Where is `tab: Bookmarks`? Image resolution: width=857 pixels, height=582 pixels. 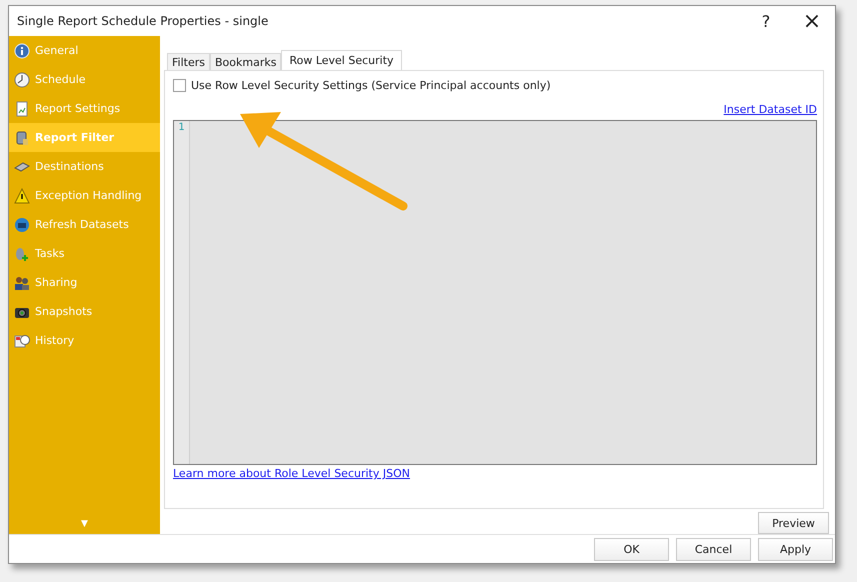
tab: Bookmarks is located at coordinates (246, 61).